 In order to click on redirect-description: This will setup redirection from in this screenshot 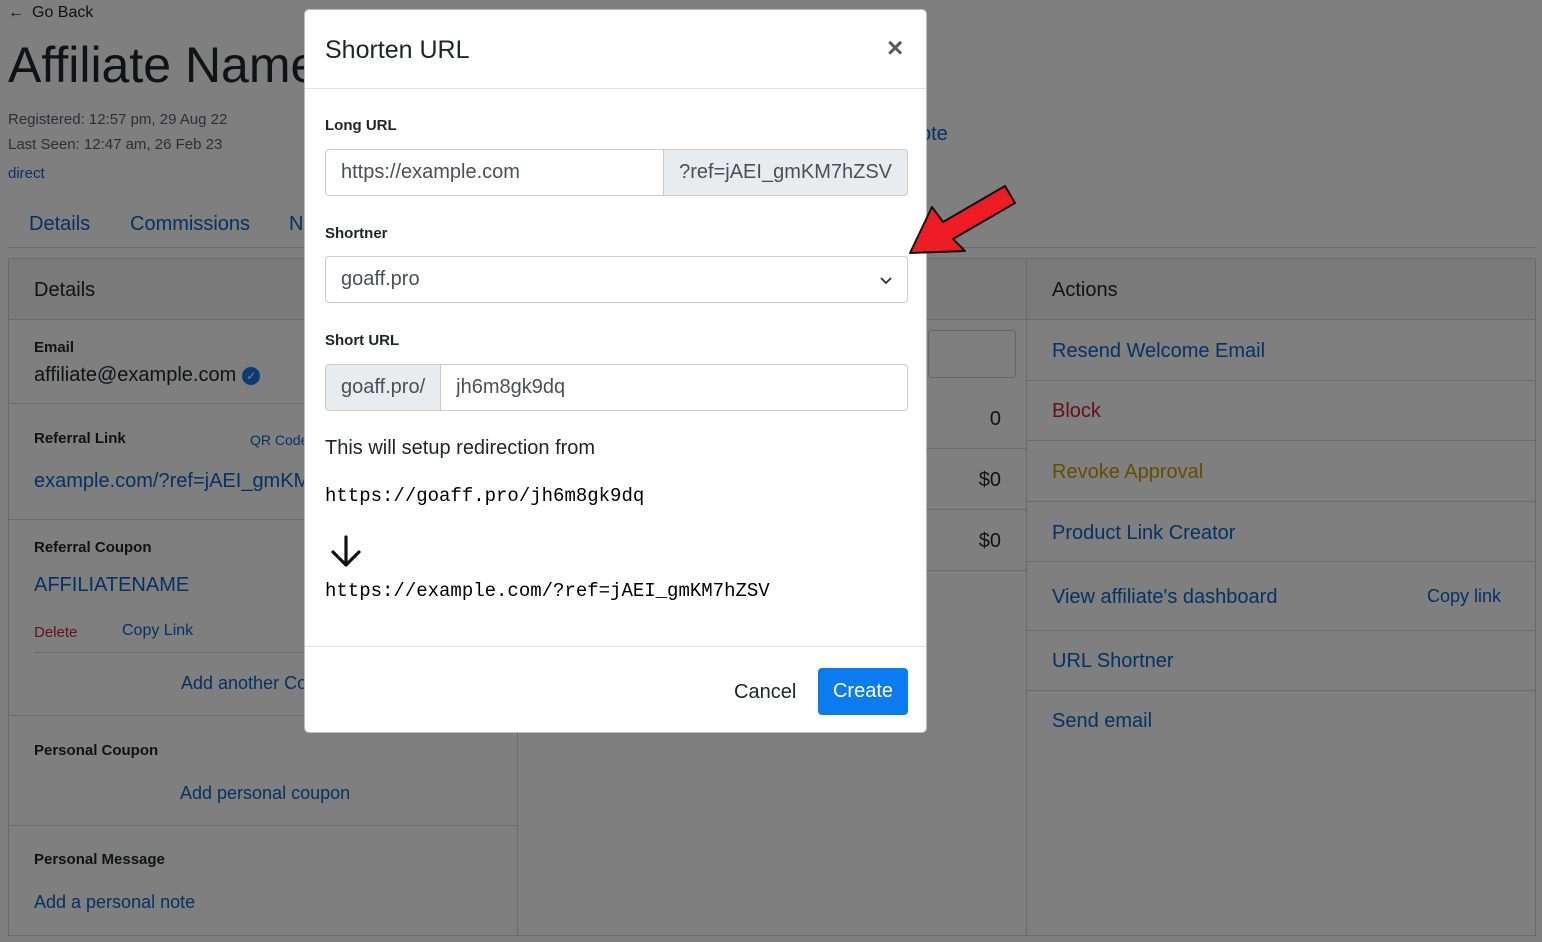, I will do `click(460, 448)`.